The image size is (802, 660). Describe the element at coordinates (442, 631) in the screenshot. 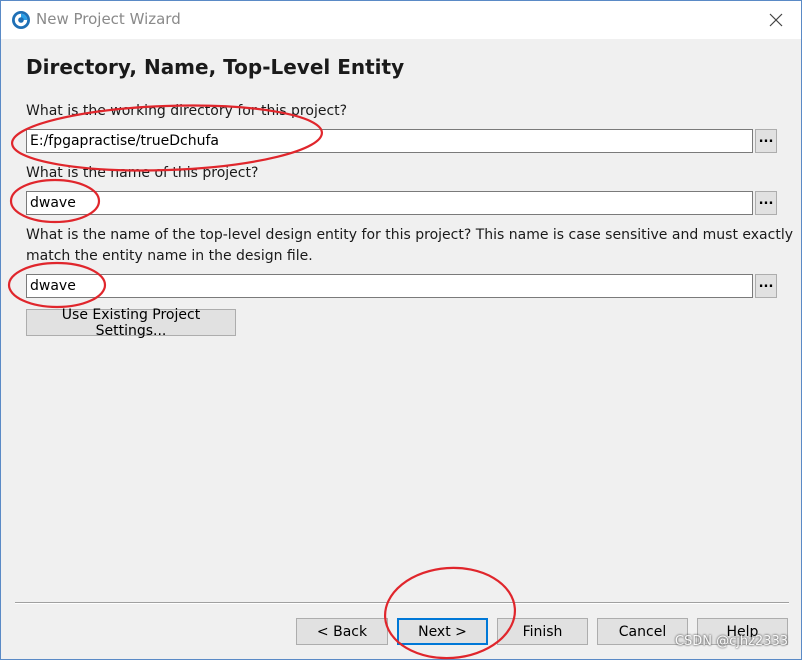

I see `next-button: Next >` at that location.